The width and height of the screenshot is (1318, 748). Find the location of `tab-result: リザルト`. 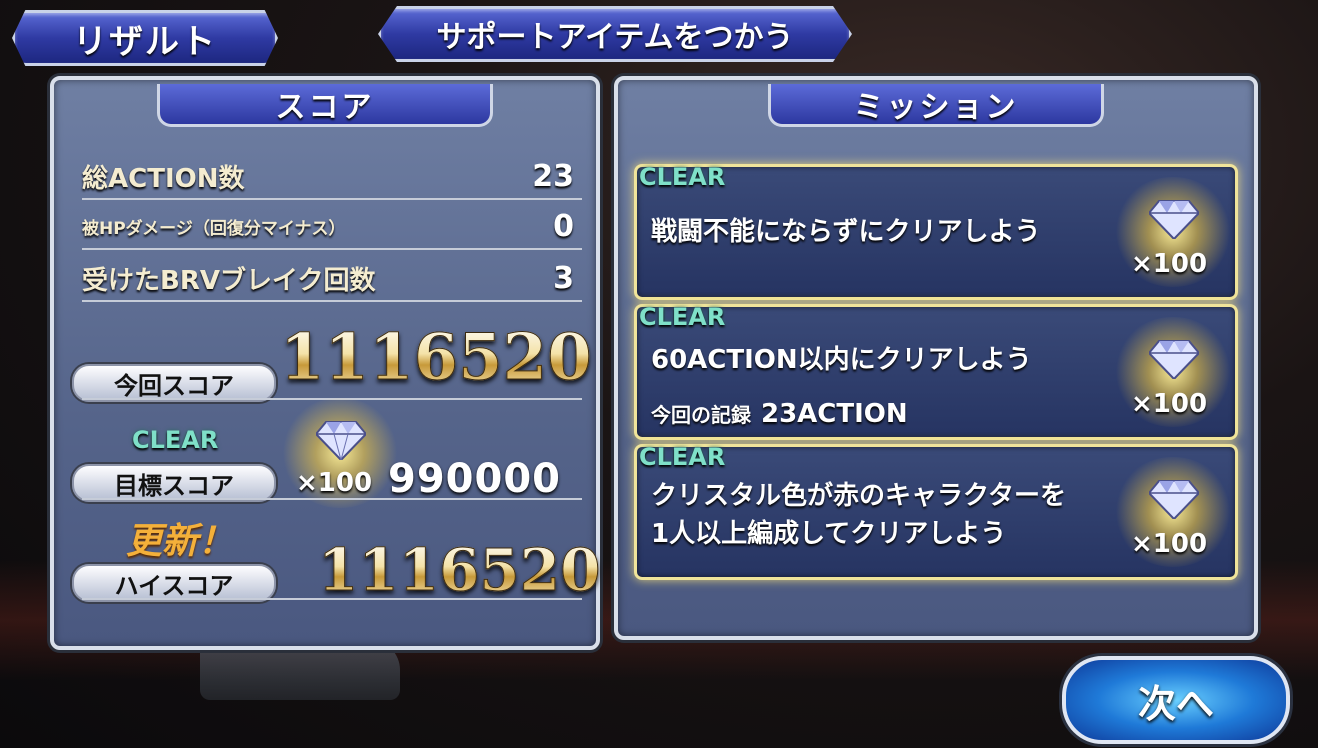

tab-result: リザルト is located at coordinates (145, 38).